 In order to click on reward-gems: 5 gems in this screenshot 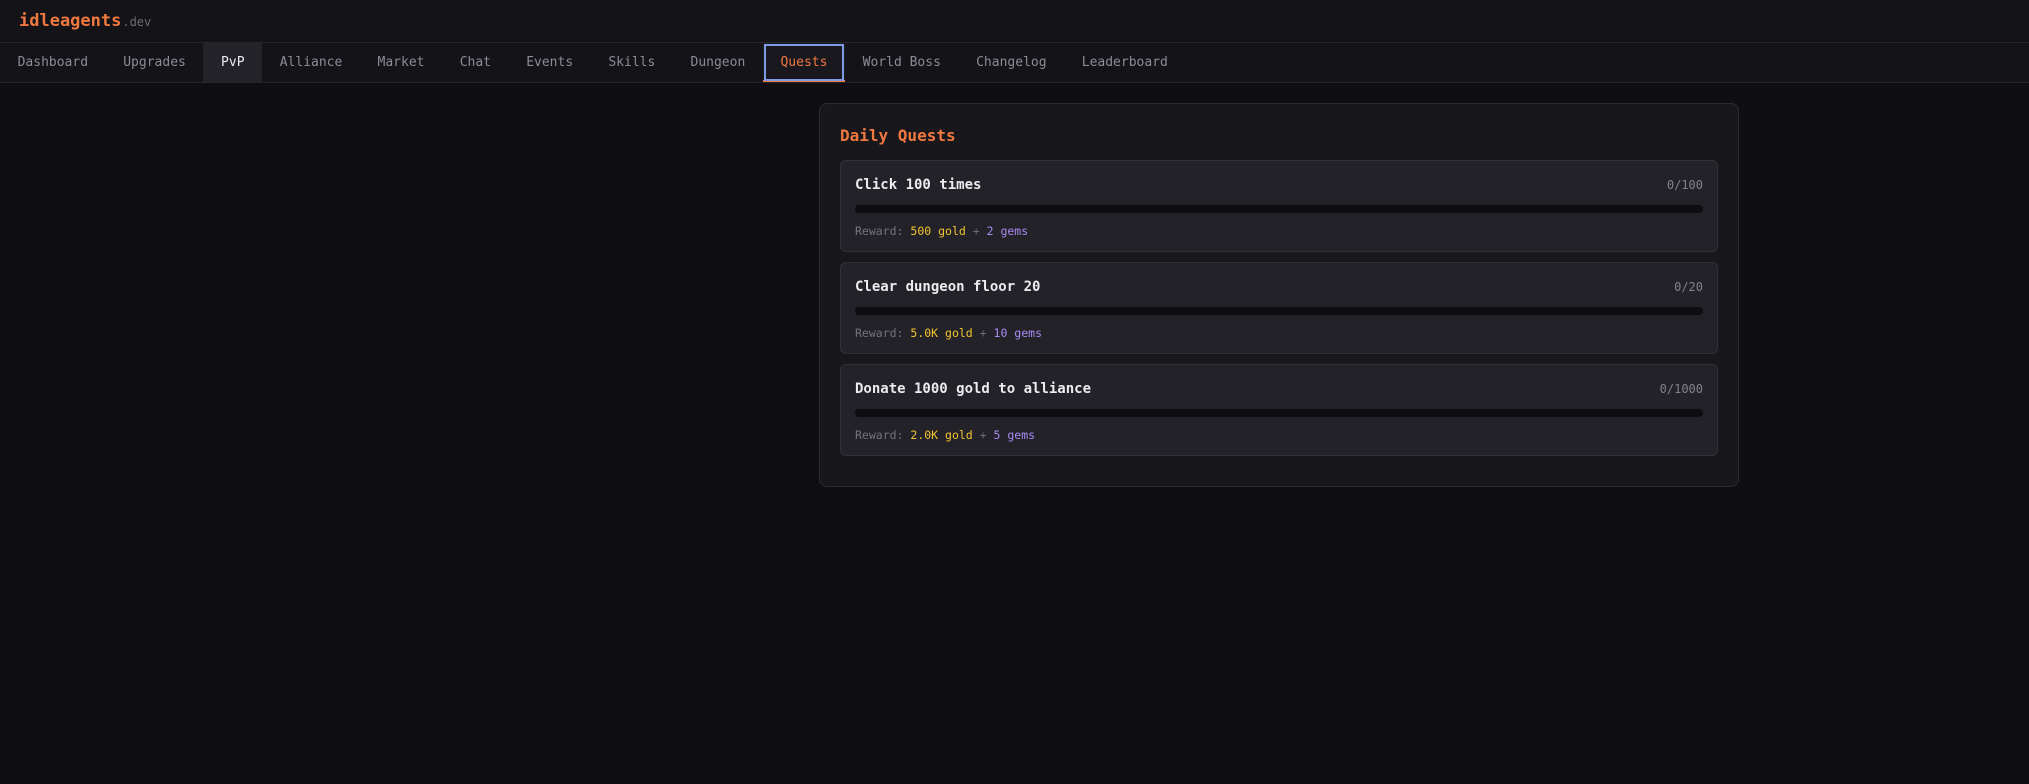, I will do `click(1014, 435)`.